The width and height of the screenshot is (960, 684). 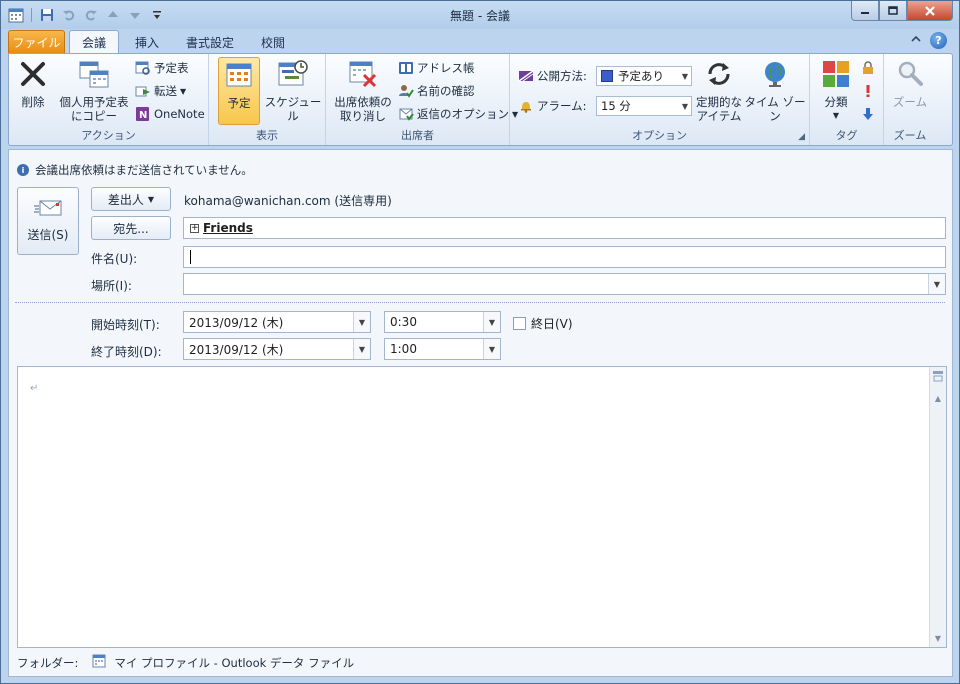 I want to click on start-date-picker: 2013/09/12 (木) ▼, so click(x=277, y=322).